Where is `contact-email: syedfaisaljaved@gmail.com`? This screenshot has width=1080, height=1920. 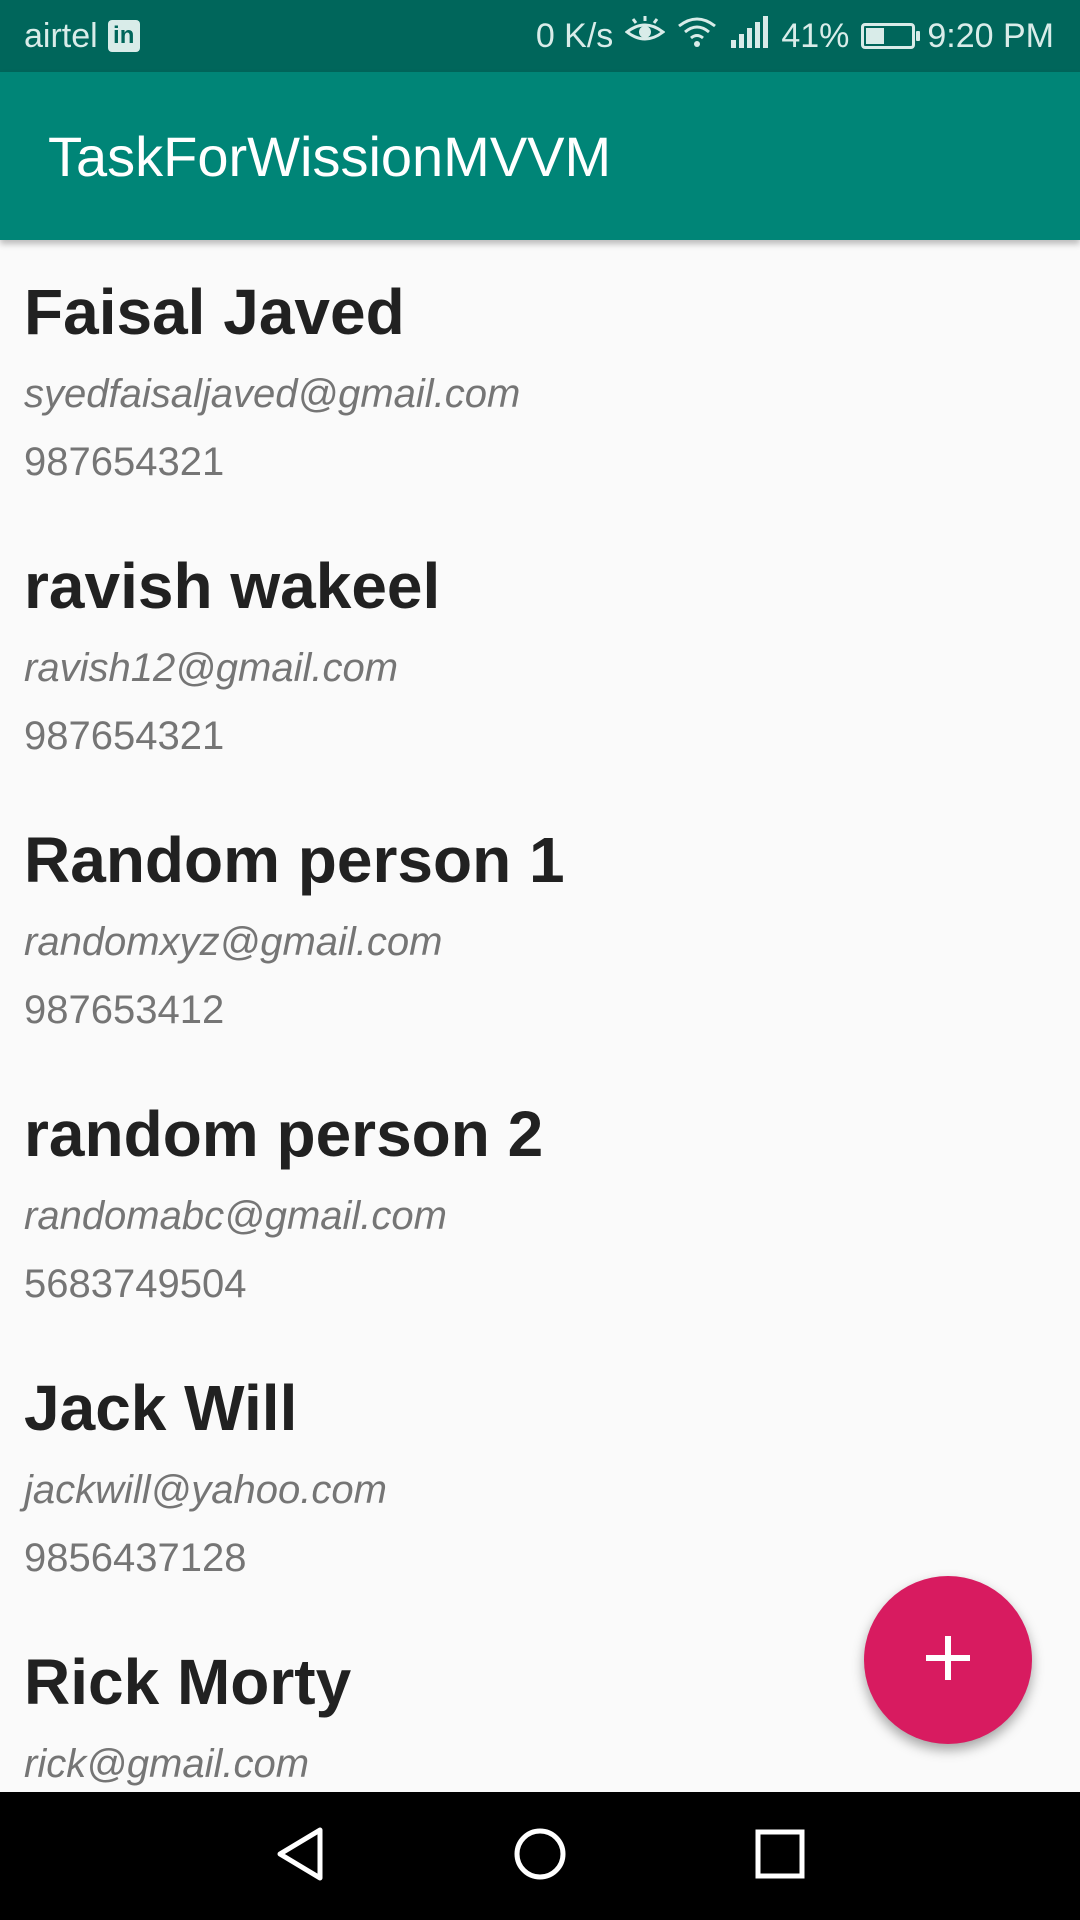 contact-email: syedfaisaljaved@gmail.com is located at coordinates (272, 394).